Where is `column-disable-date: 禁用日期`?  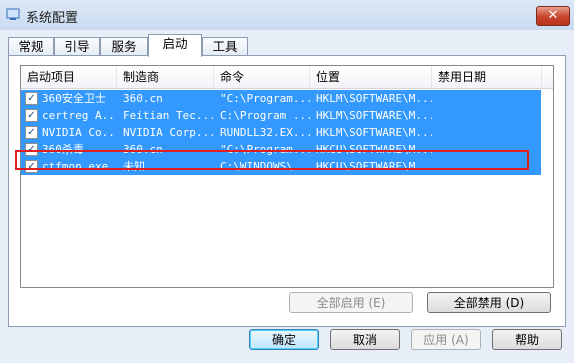 column-disable-date: 禁用日期 is located at coordinates (487, 77).